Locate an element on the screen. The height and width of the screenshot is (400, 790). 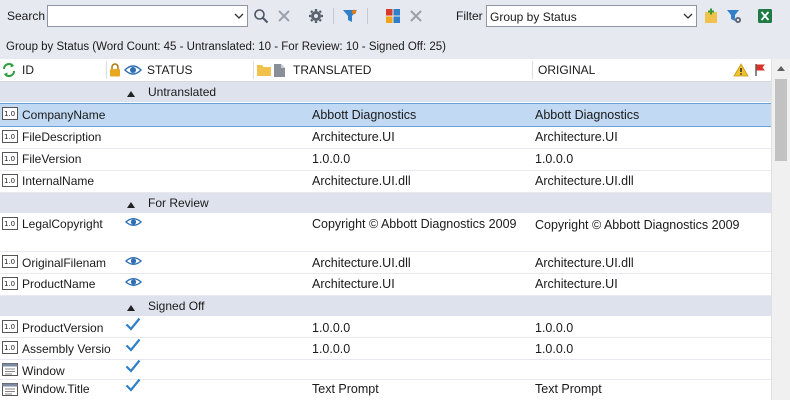
row-id: Window is located at coordinates (43, 371).